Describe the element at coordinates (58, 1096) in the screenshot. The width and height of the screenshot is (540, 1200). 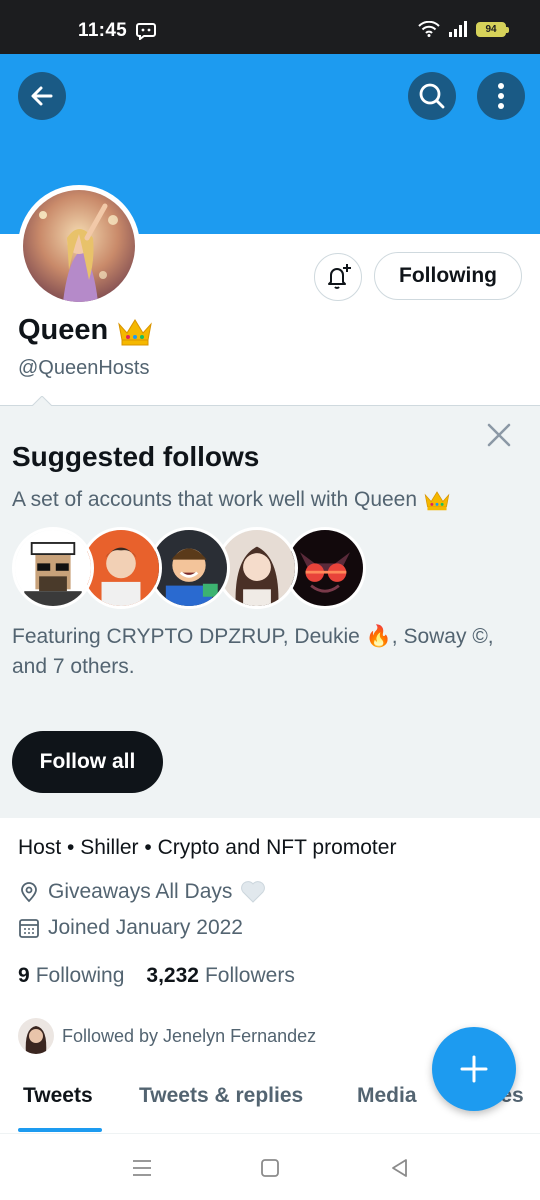
I see `tab-tweets: Tweets` at that location.